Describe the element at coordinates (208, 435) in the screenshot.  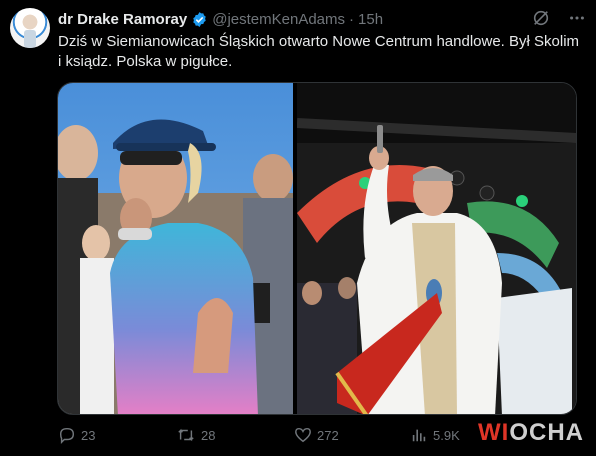
I see `repost-count: 28` at that location.